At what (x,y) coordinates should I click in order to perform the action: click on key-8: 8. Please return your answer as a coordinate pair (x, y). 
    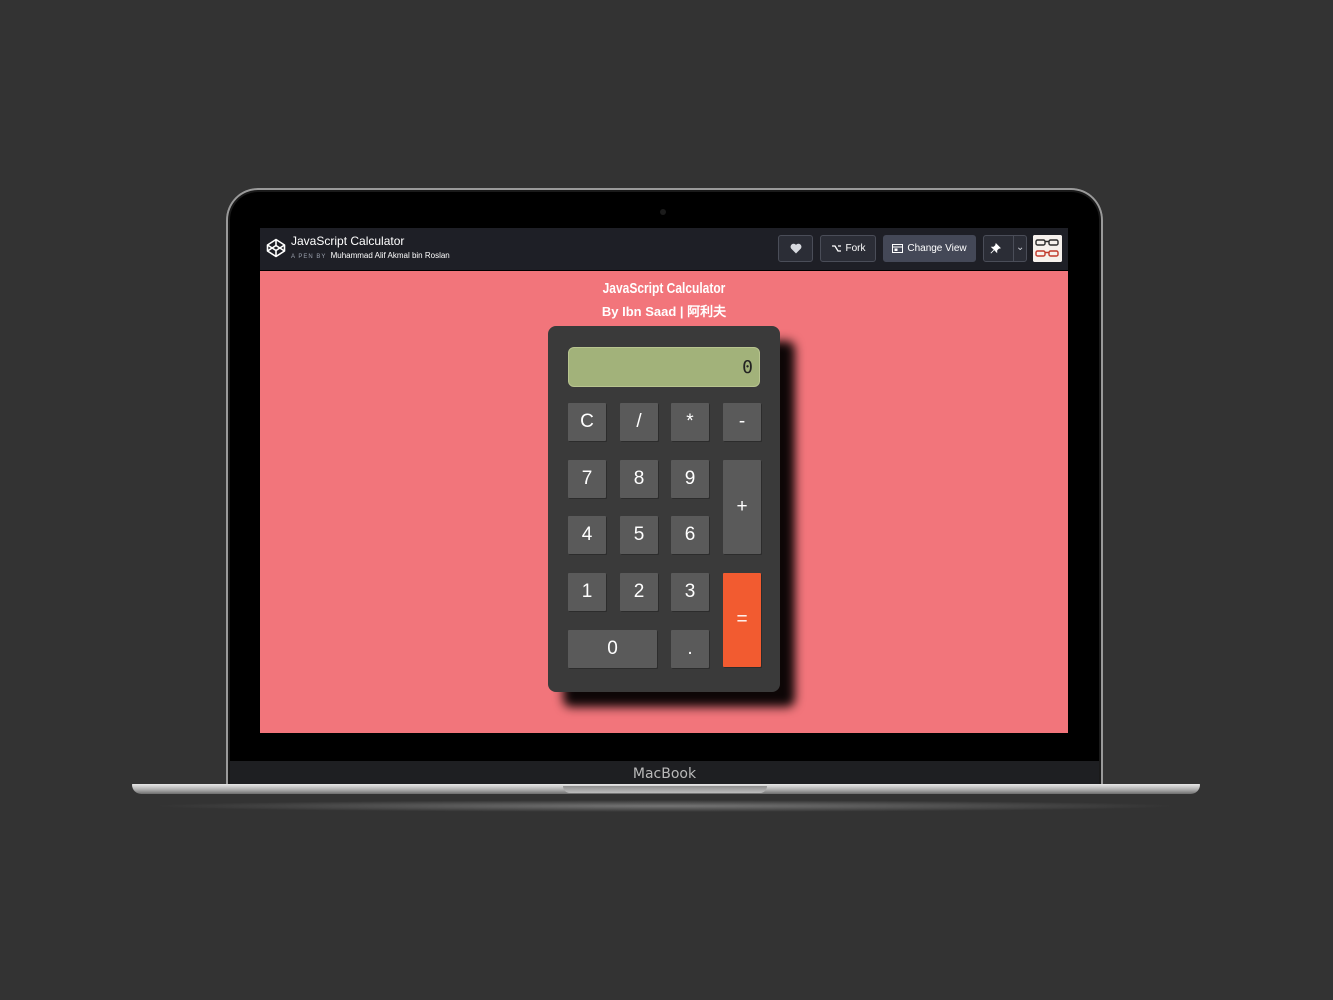
    Looking at the image, I should click on (639, 479).